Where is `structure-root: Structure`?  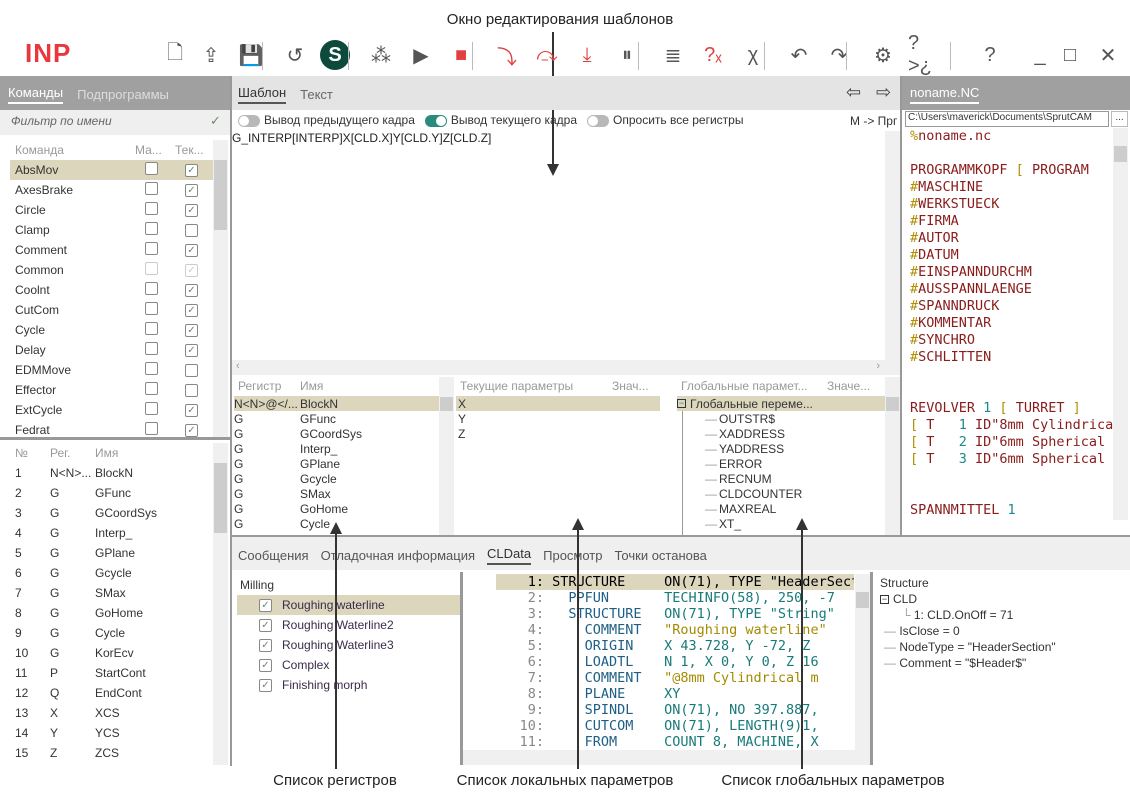
structure-root: Structure is located at coordinates (1005, 583).